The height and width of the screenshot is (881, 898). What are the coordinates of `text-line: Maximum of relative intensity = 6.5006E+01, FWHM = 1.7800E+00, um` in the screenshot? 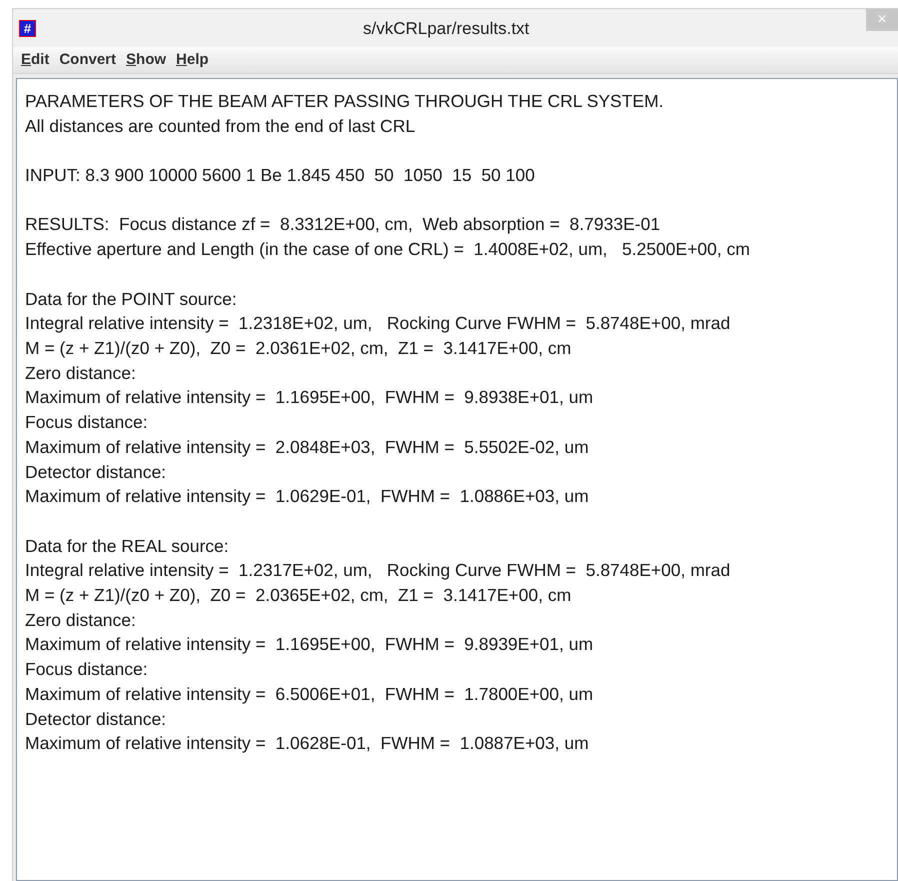 It's located at (309, 694).